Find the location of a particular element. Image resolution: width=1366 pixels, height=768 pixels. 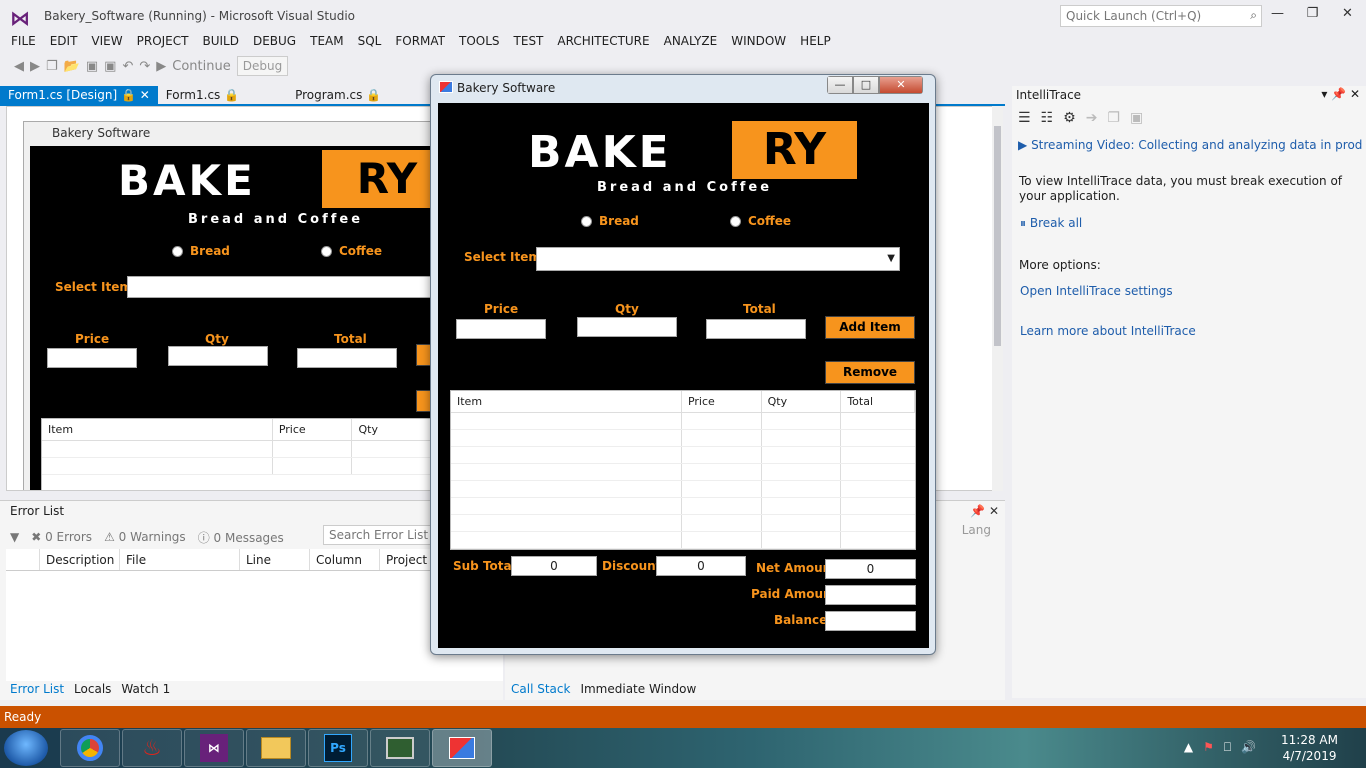

menu-view: VIEW is located at coordinates (106, 42).